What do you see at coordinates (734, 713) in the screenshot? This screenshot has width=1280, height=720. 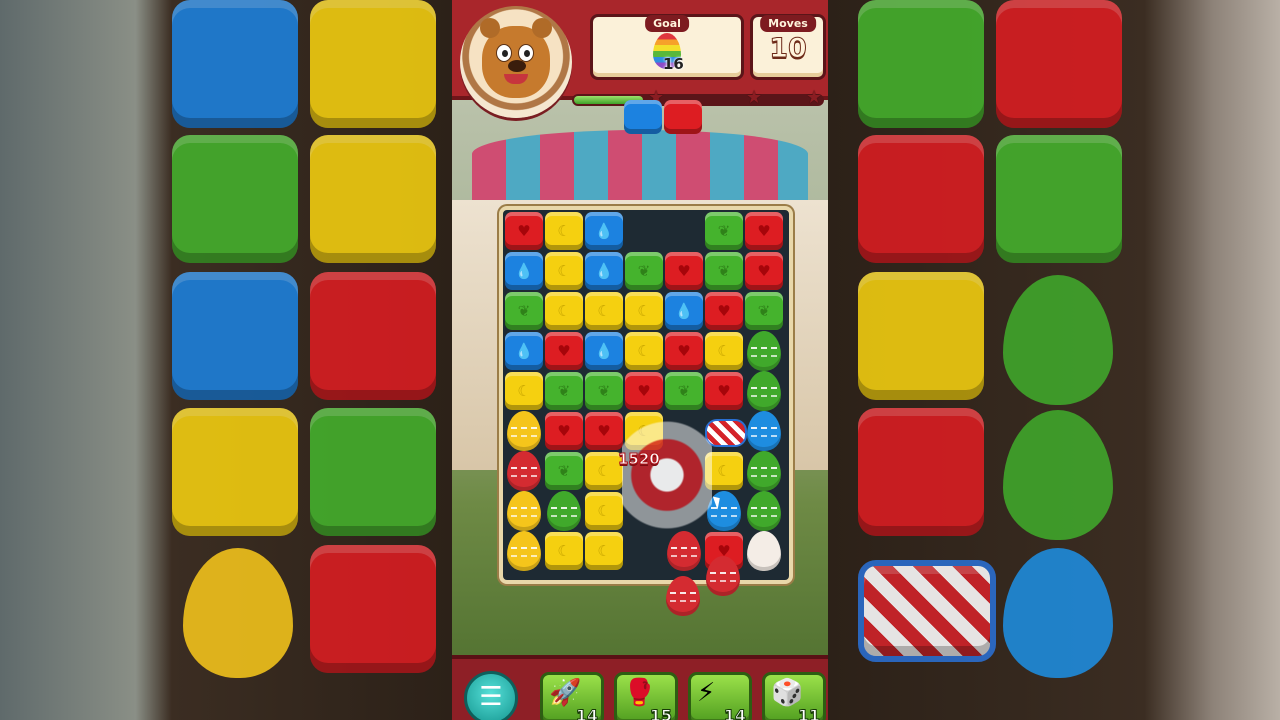 I see `booster-count: 14` at bounding box center [734, 713].